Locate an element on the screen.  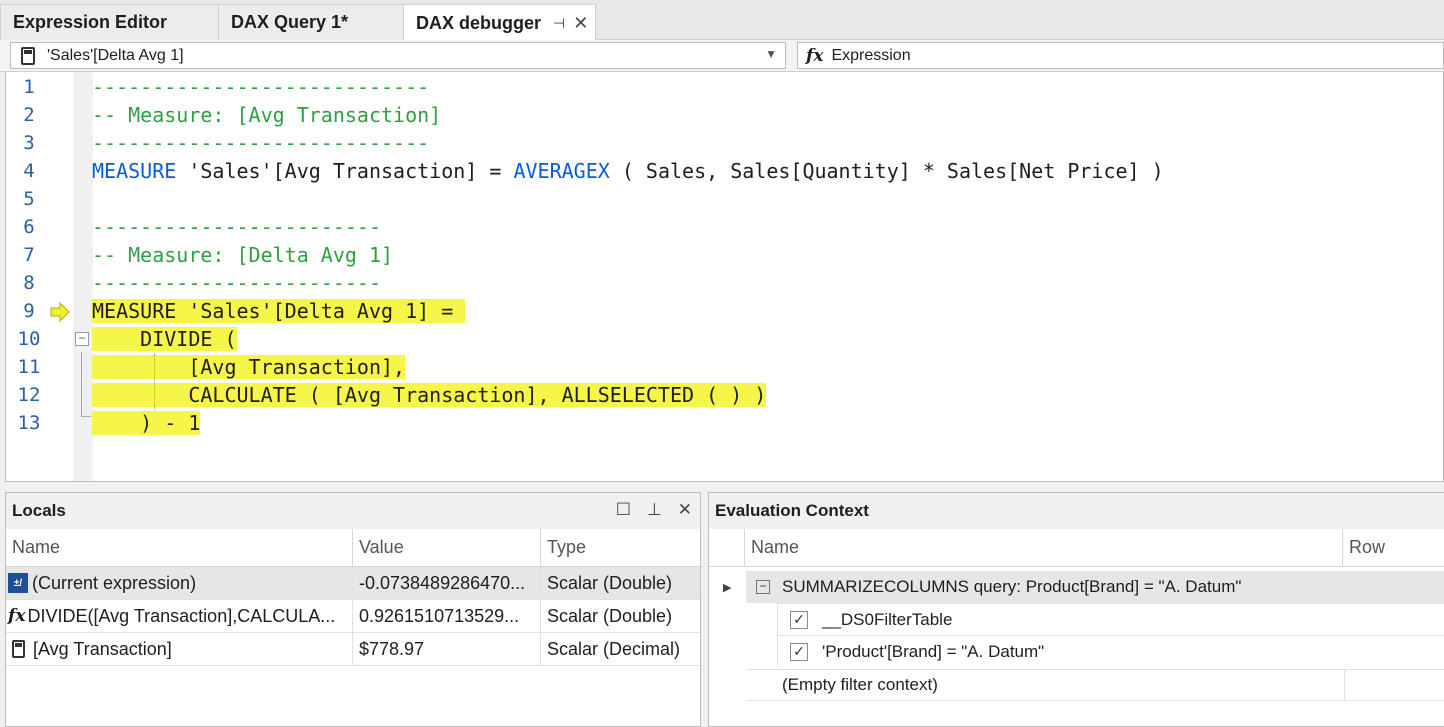
evaluation-context-header: Name Row is located at coordinates (1076, 548).